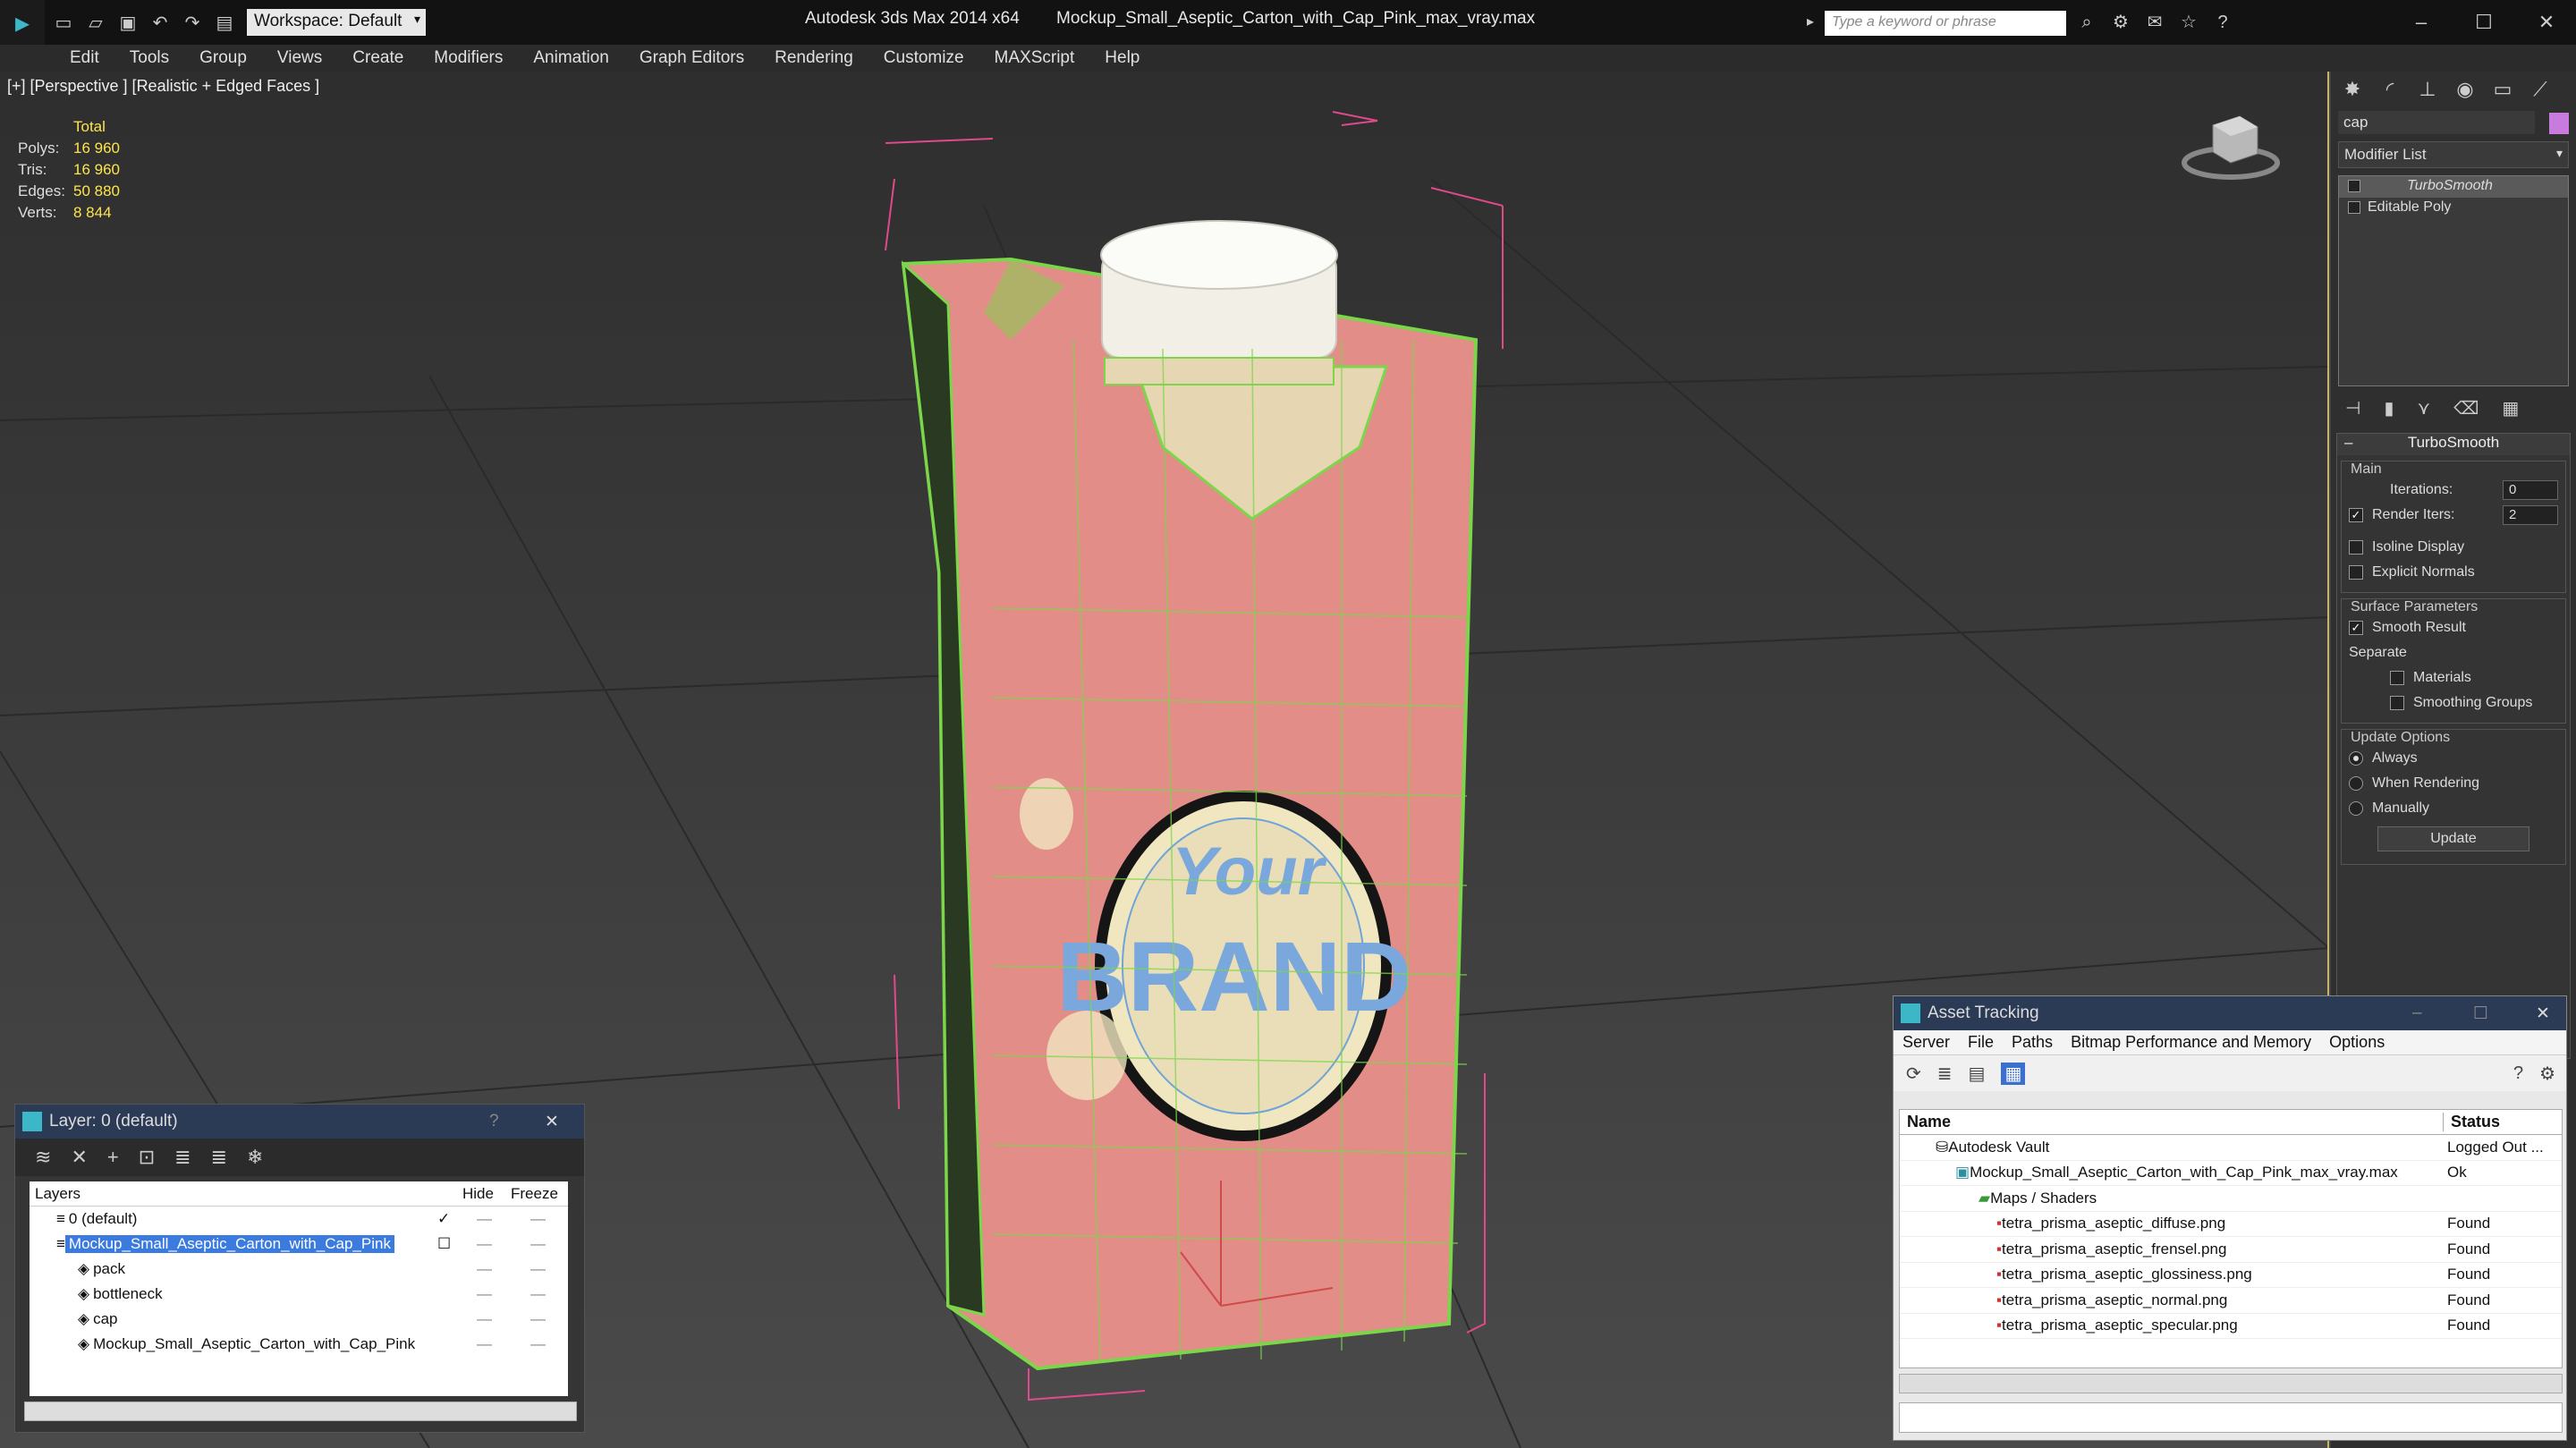  I want to click on utilities-tab-icon: ⟋, so click(2540, 89).